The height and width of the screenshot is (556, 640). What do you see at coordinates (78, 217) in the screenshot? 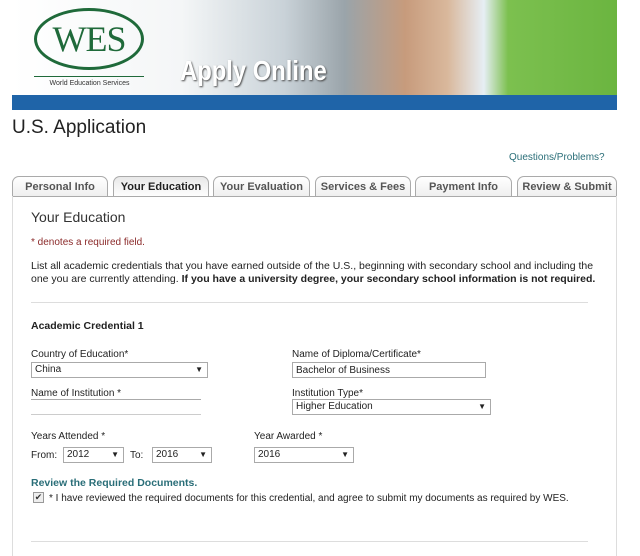
I see `section-title: Your Education` at bounding box center [78, 217].